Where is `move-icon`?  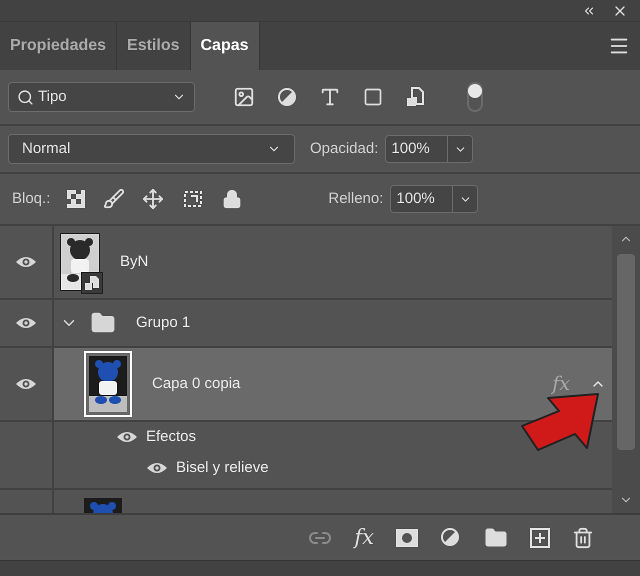
move-icon is located at coordinates (153, 199).